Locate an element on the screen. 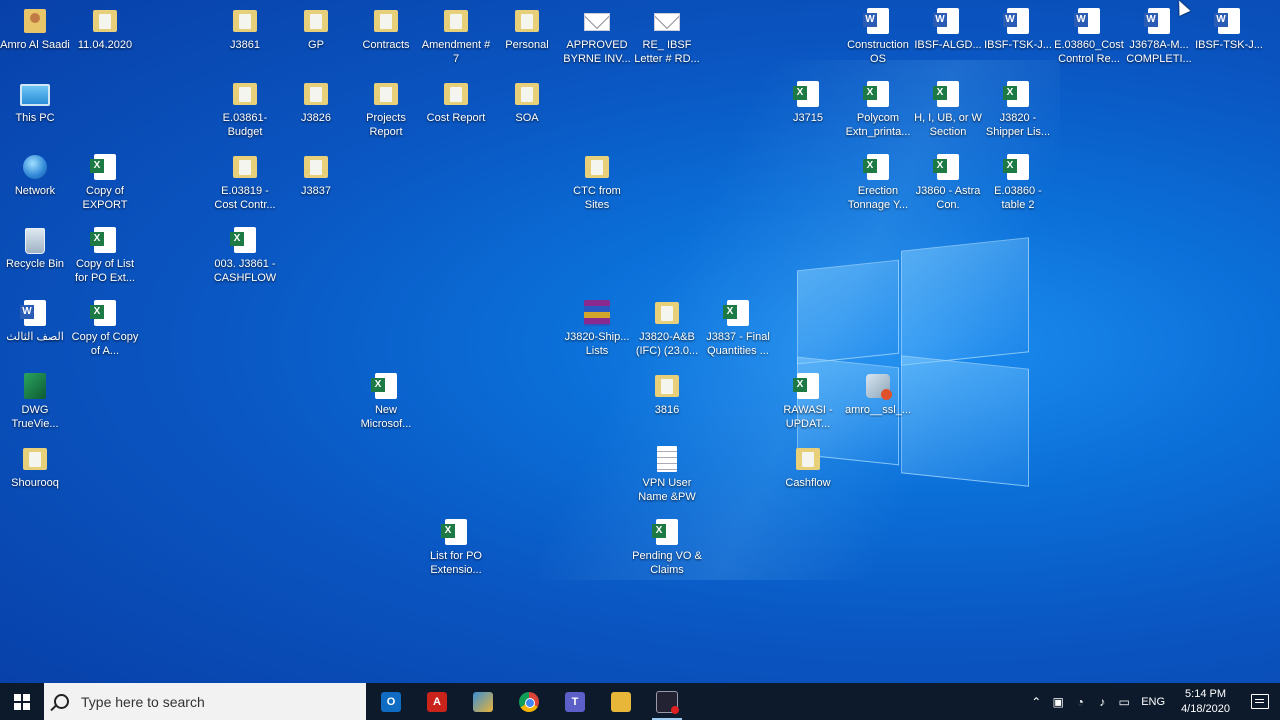 The height and width of the screenshot is (720, 1280). desktop-icon: X Copy of EXPORT is located at coordinates (105, 182).